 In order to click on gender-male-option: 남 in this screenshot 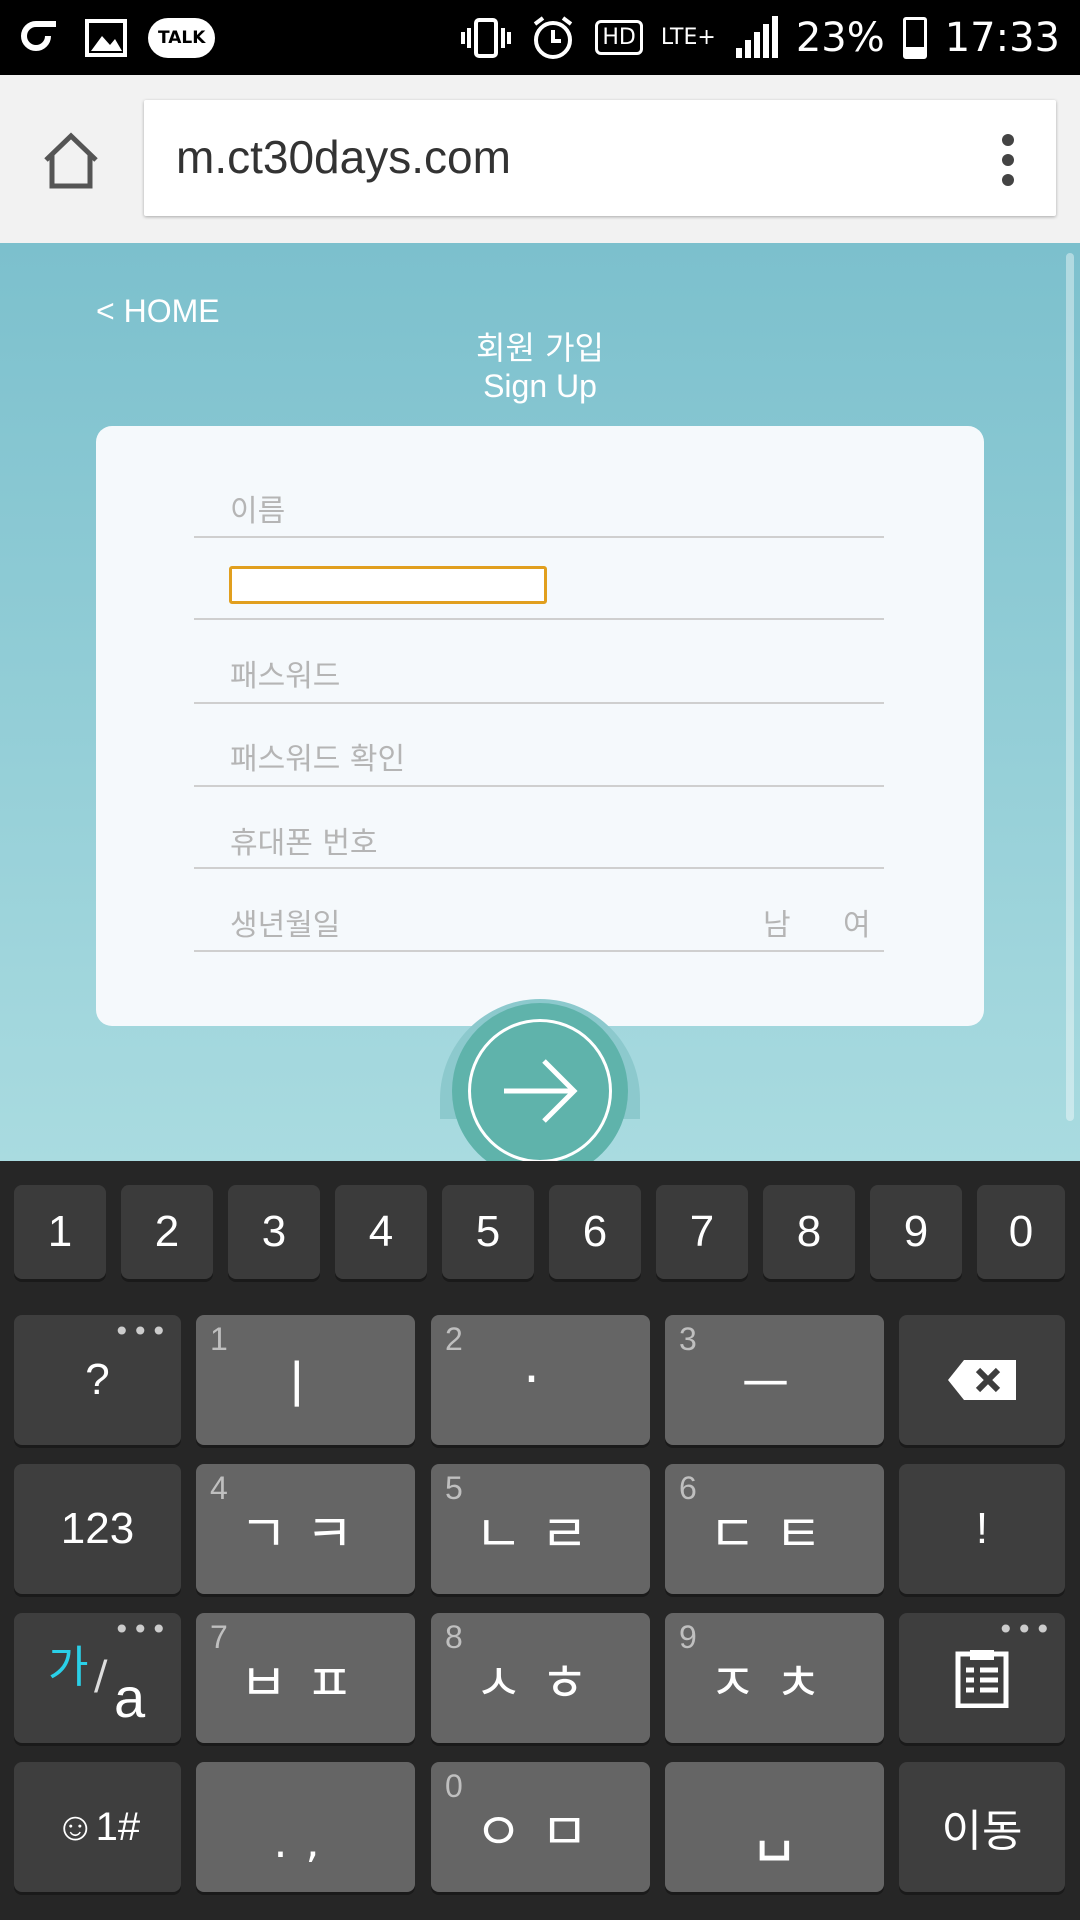, I will do `click(777, 922)`.